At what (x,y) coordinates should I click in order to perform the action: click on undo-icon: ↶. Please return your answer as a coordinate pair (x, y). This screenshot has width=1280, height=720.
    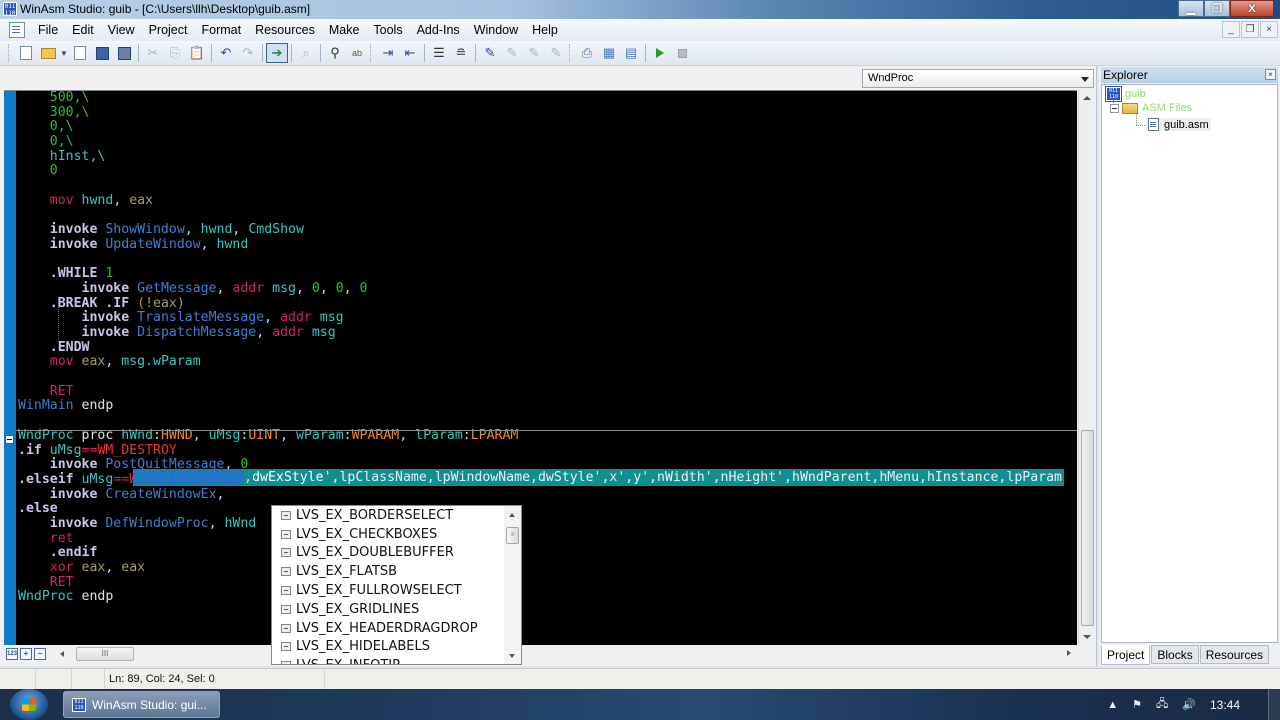
    Looking at the image, I should click on (226, 53).